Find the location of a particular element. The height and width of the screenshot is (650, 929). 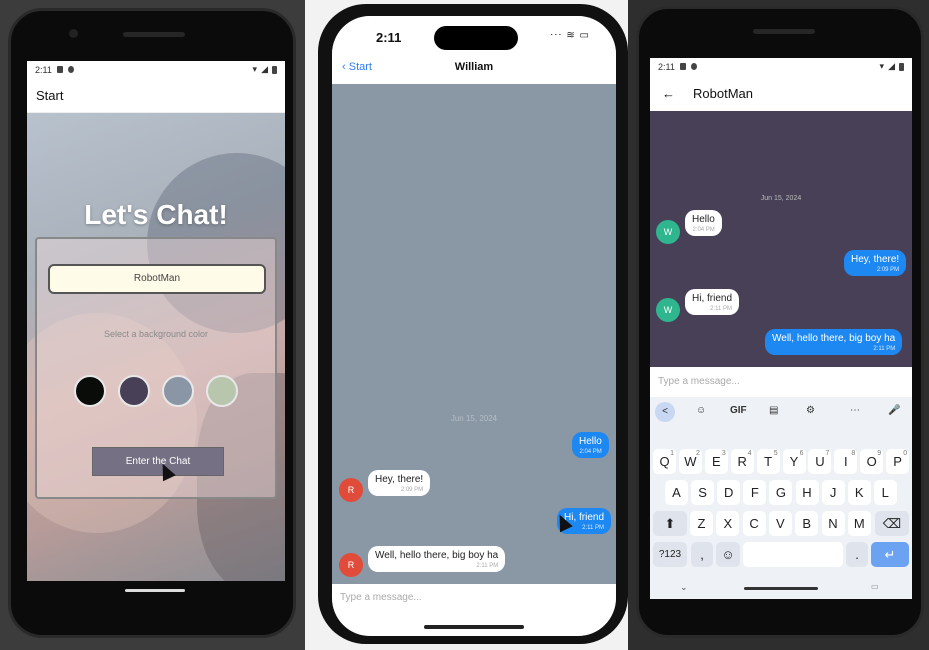

key-hint: 5 is located at coordinates (775, 453).